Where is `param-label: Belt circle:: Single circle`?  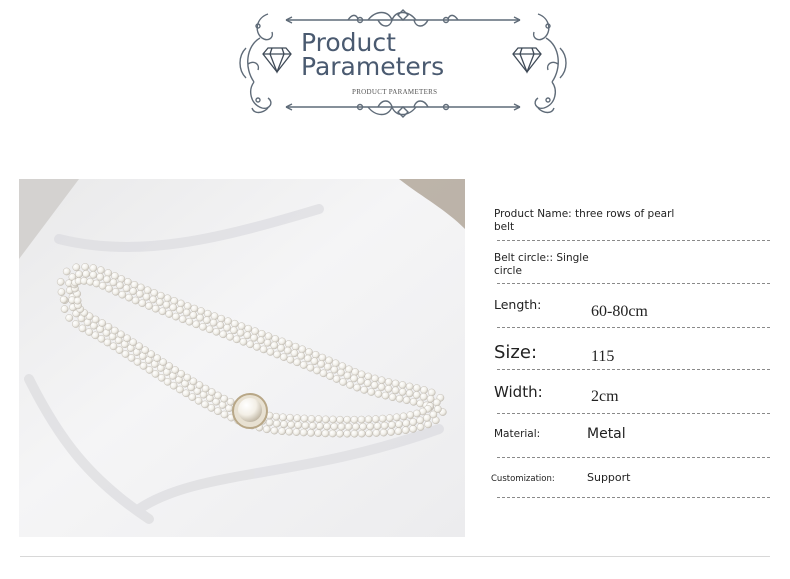
param-label: Belt circle:: Single circle is located at coordinates (541, 264).